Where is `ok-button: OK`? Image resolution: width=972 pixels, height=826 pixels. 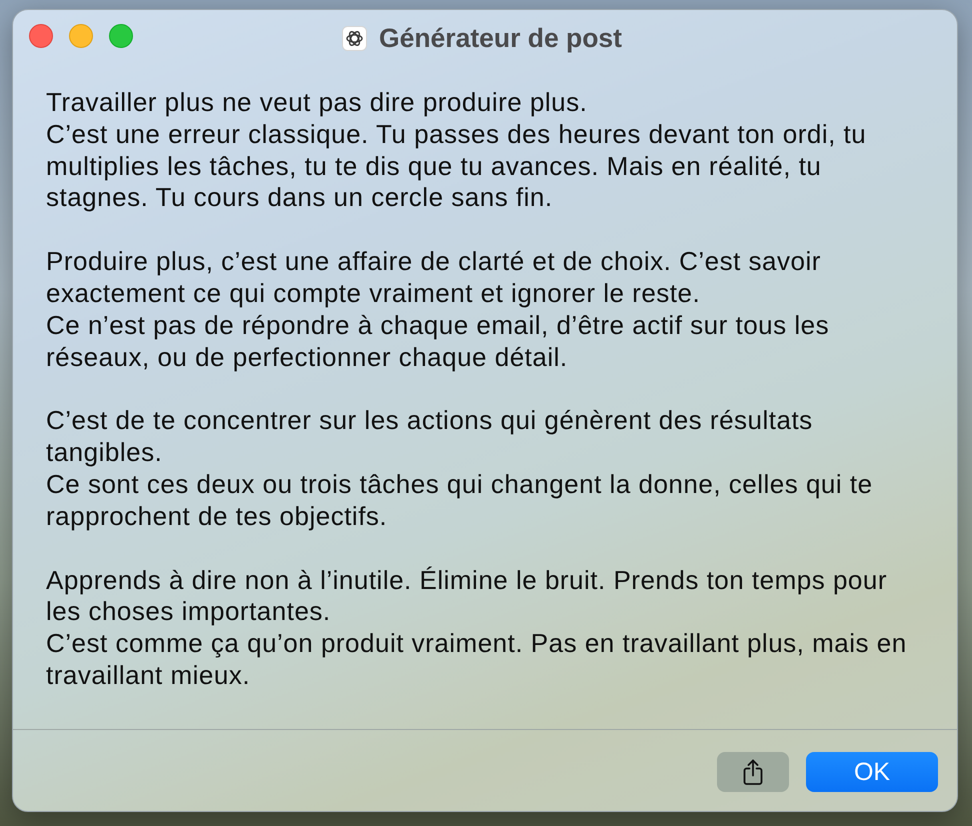 ok-button: OK is located at coordinates (872, 772).